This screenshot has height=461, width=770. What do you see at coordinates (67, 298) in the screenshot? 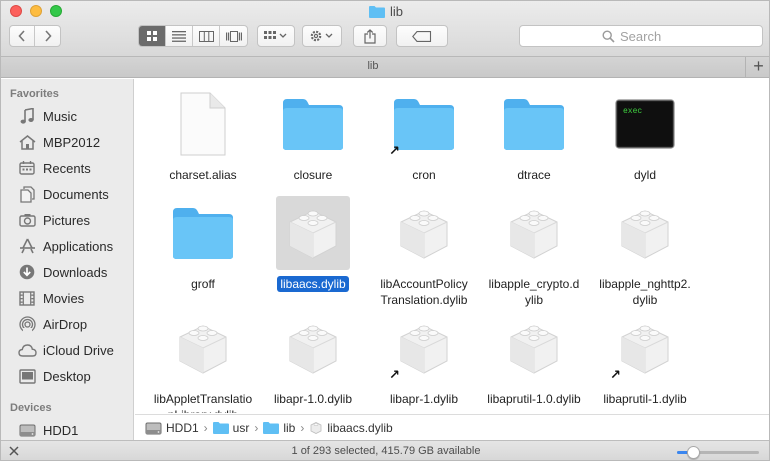
I see `sidebar-item-movies: Movies` at bounding box center [67, 298].